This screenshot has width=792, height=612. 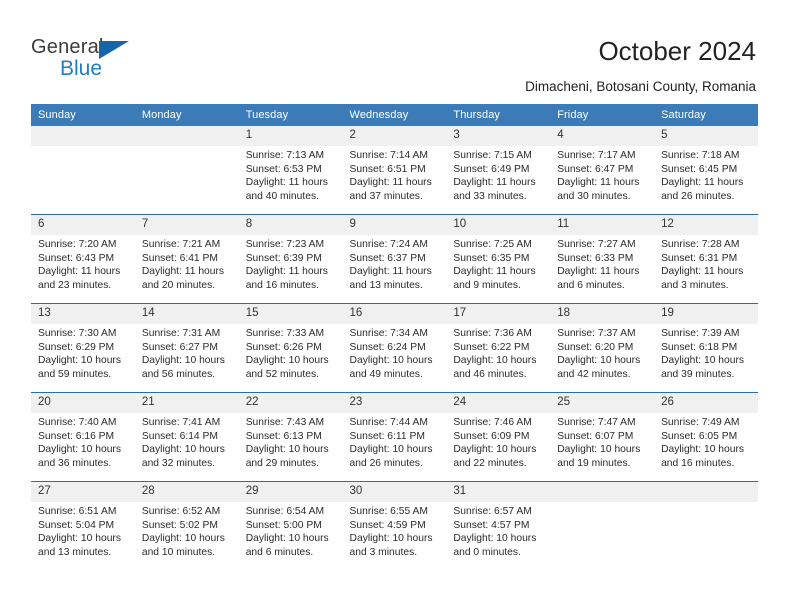 What do you see at coordinates (595, 258) in the screenshot?
I see `sunset-text: Sunset: 6:33 PM` at bounding box center [595, 258].